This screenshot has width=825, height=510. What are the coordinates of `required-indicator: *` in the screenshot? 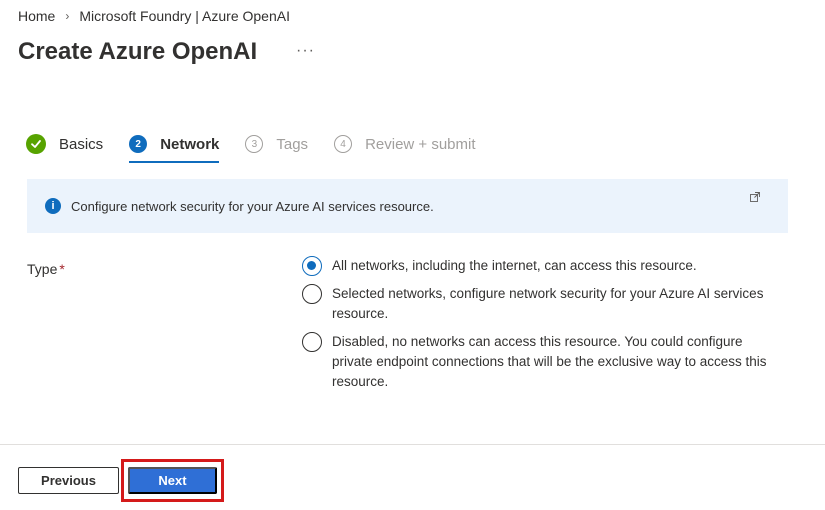 It's located at (62, 269).